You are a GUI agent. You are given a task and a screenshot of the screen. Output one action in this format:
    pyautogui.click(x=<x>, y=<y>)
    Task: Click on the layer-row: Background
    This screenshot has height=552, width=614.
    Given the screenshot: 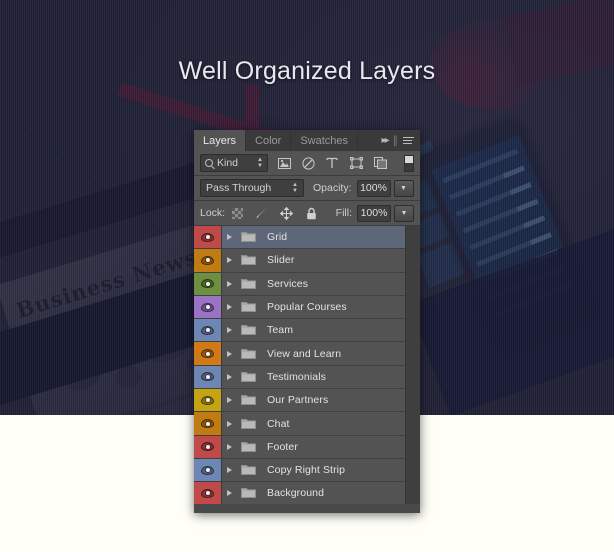 What is the action you would take?
    pyautogui.click(x=307, y=493)
    